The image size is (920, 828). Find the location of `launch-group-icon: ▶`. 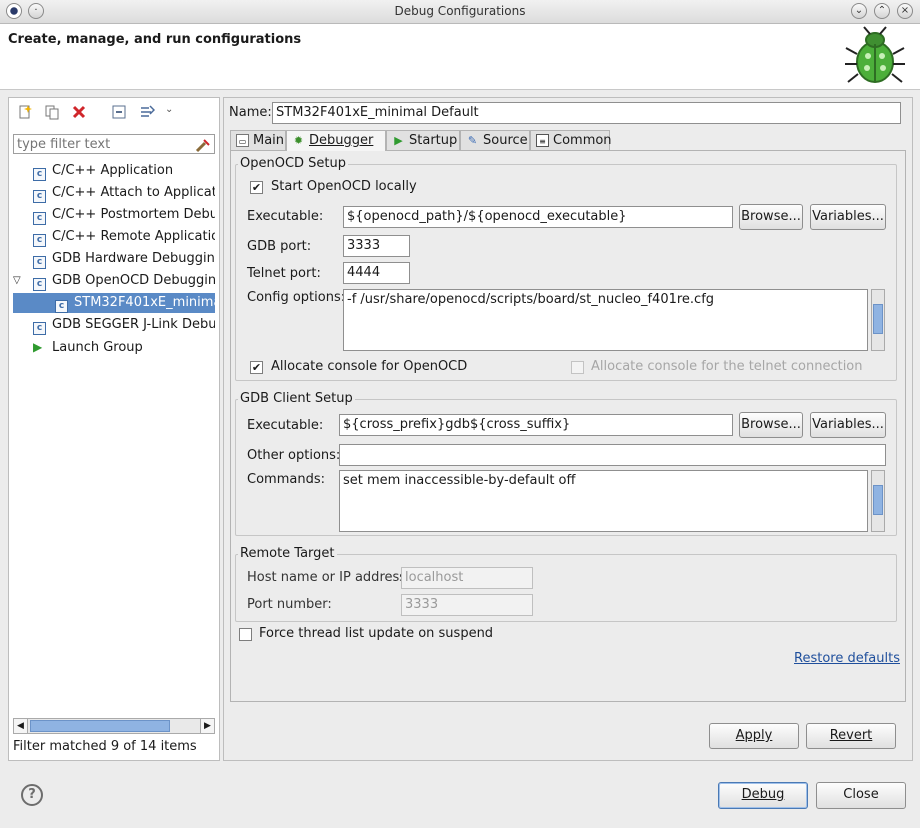

launch-group-icon: ▶ is located at coordinates (38, 347).